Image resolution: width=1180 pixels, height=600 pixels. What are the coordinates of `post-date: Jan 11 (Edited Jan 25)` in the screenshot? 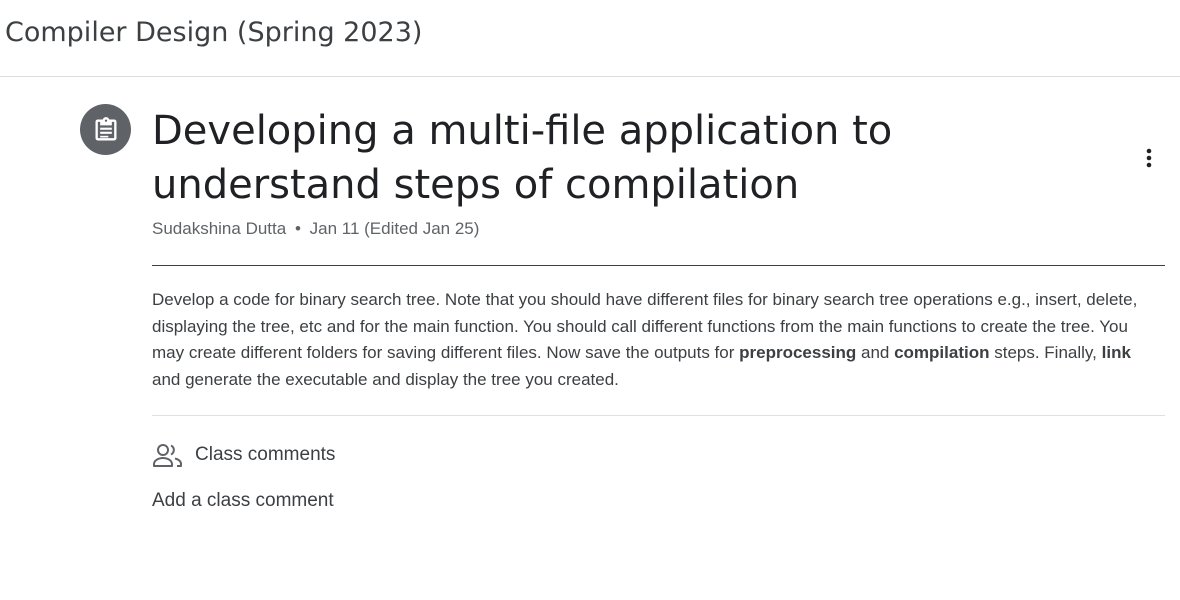 It's located at (394, 228).